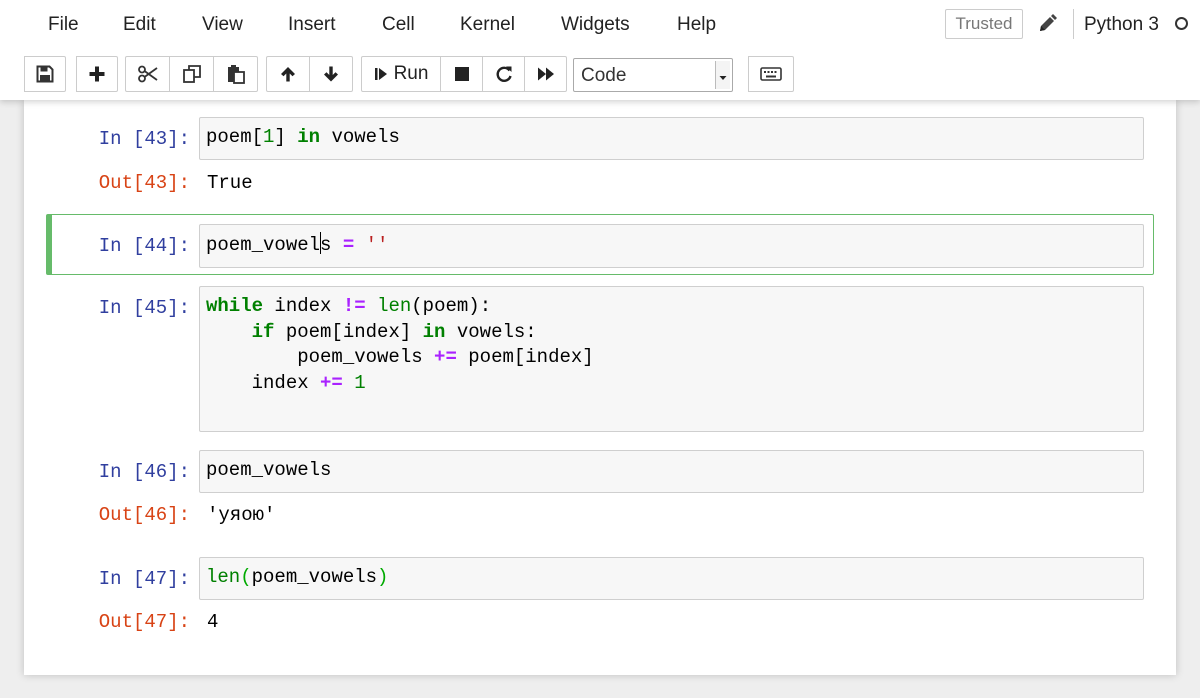 Image resolution: width=1200 pixels, height=698 pixels. What do you see at coordinates (312, 25) in the screenshot?
I see `menu-insert: Insert` at bounding box center [312, 25].